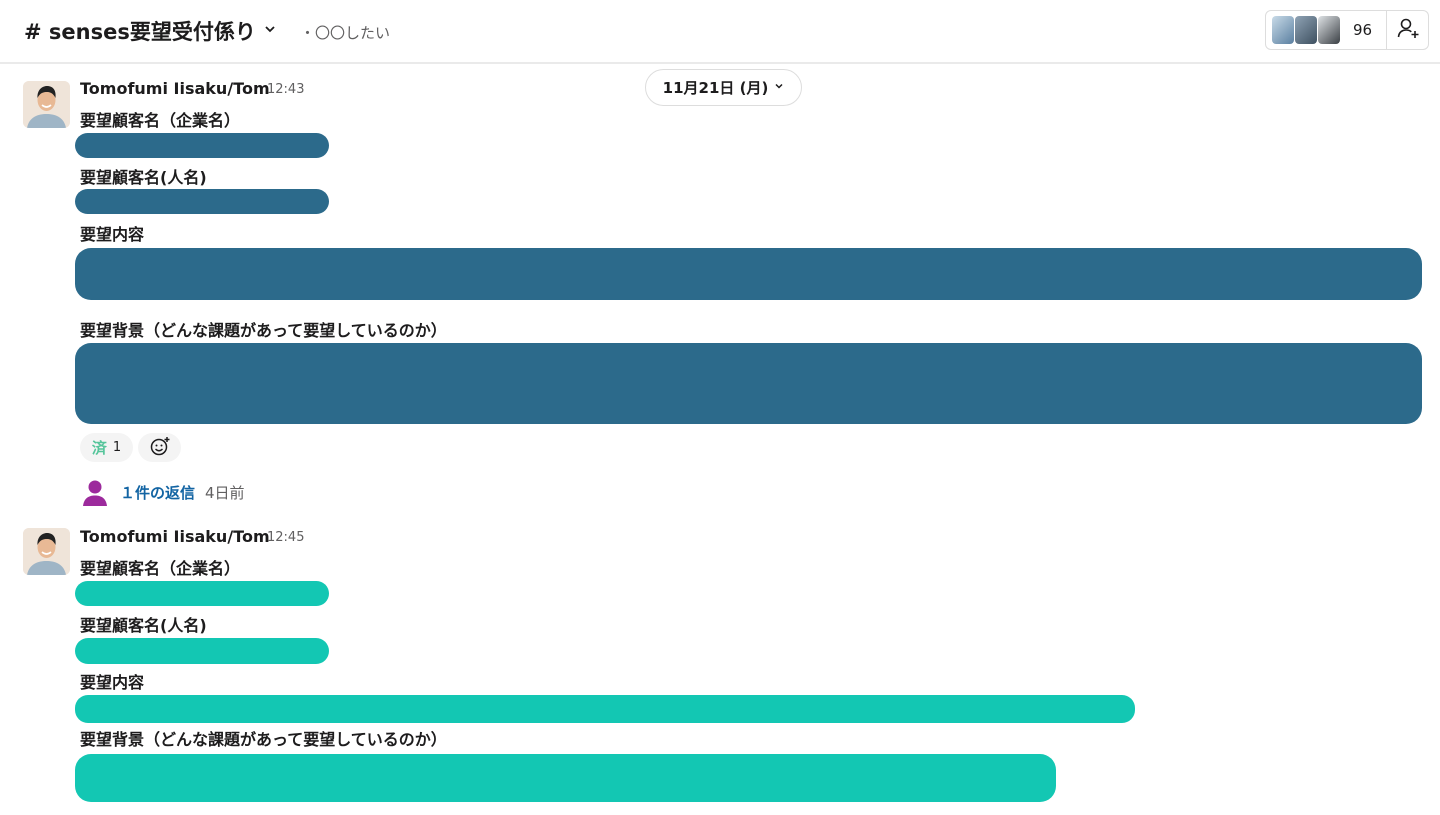 The width and height of the screenshot is (1440, 815). Describe the element at coordinates (1363, 30) in the screenshot. I see `member-count: 96` at that location.